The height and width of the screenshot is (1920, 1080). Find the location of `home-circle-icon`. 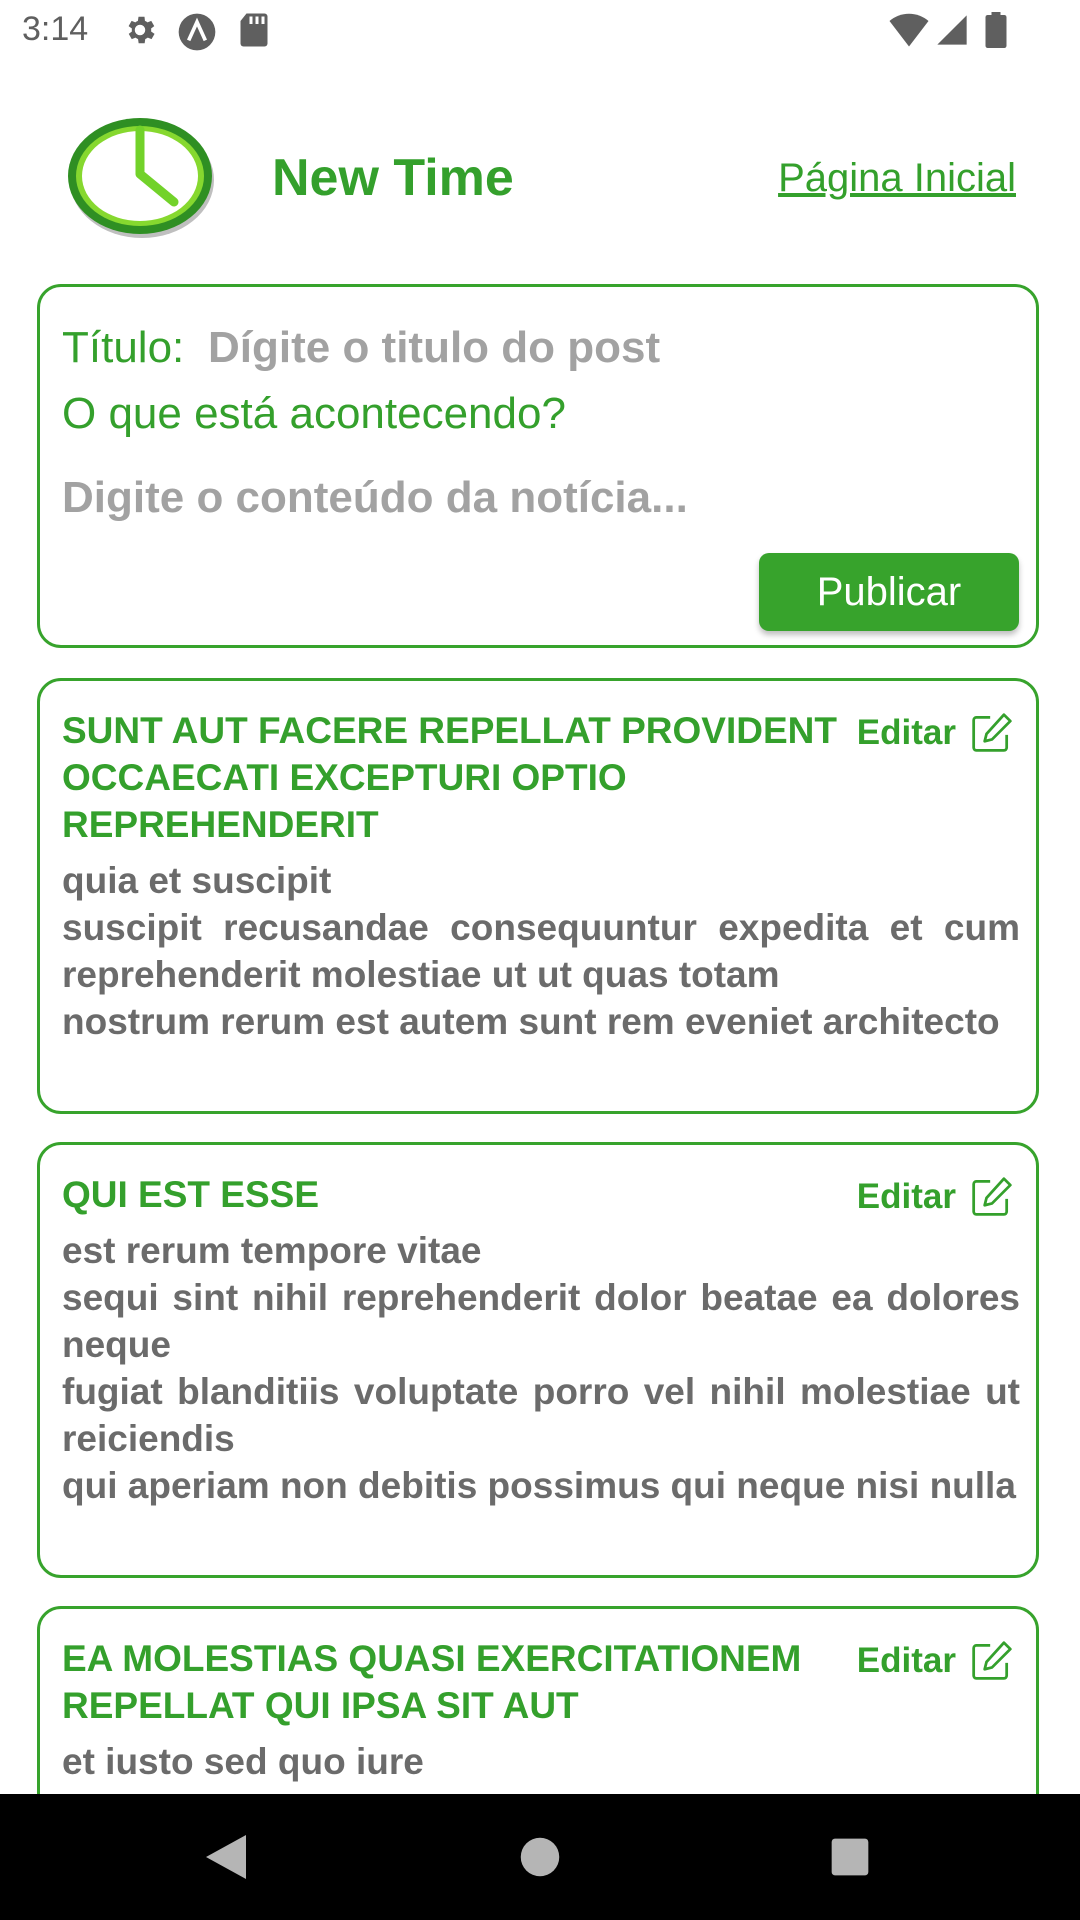

home-circle-icon is located at coordinates (540, 1857).